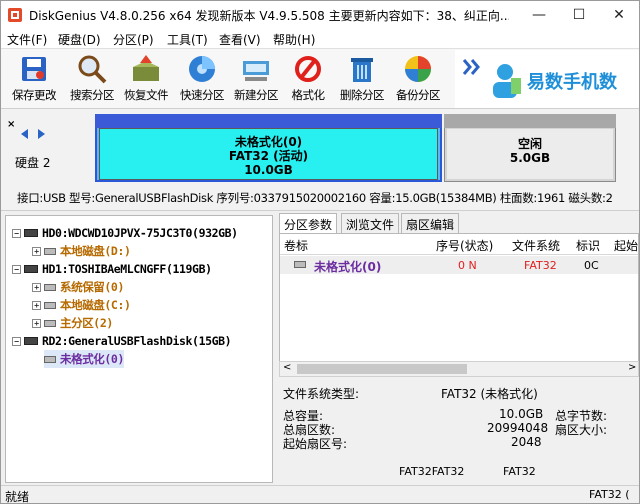 The image size is (640, 504). Describe the element at coordinates (296, 245) in the screenshot. I see `column-header: 卷标` at that location.